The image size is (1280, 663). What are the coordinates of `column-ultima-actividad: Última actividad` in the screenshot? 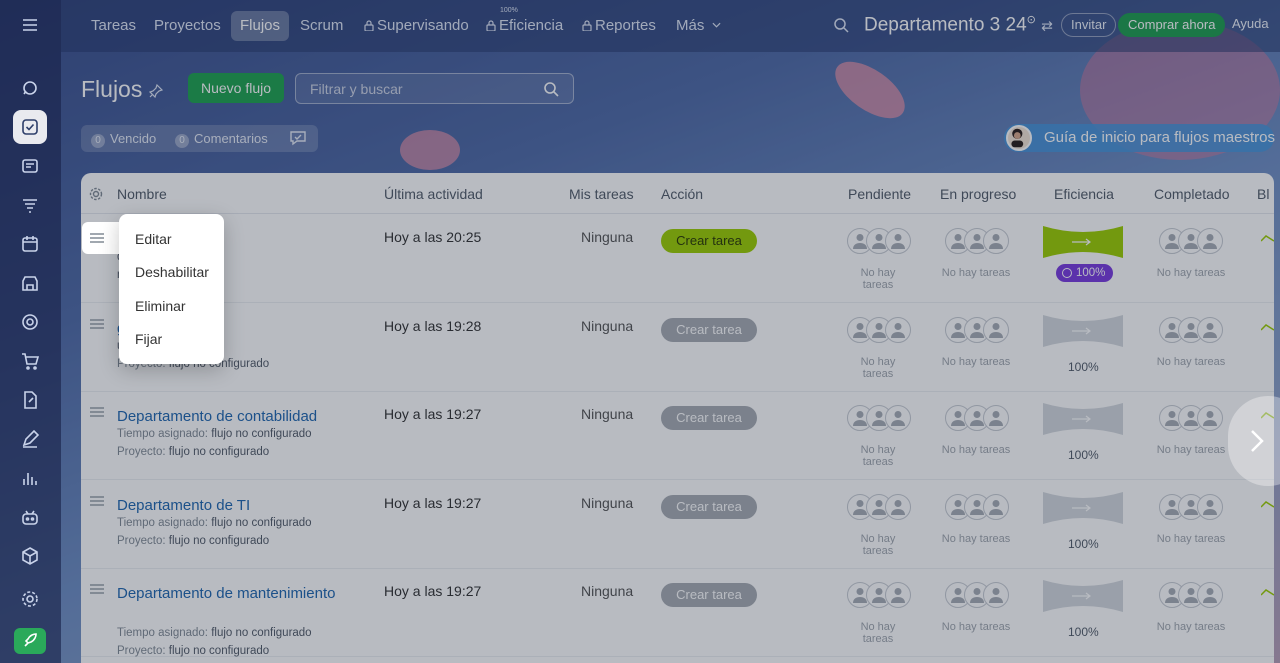 It's located at (433, 194).